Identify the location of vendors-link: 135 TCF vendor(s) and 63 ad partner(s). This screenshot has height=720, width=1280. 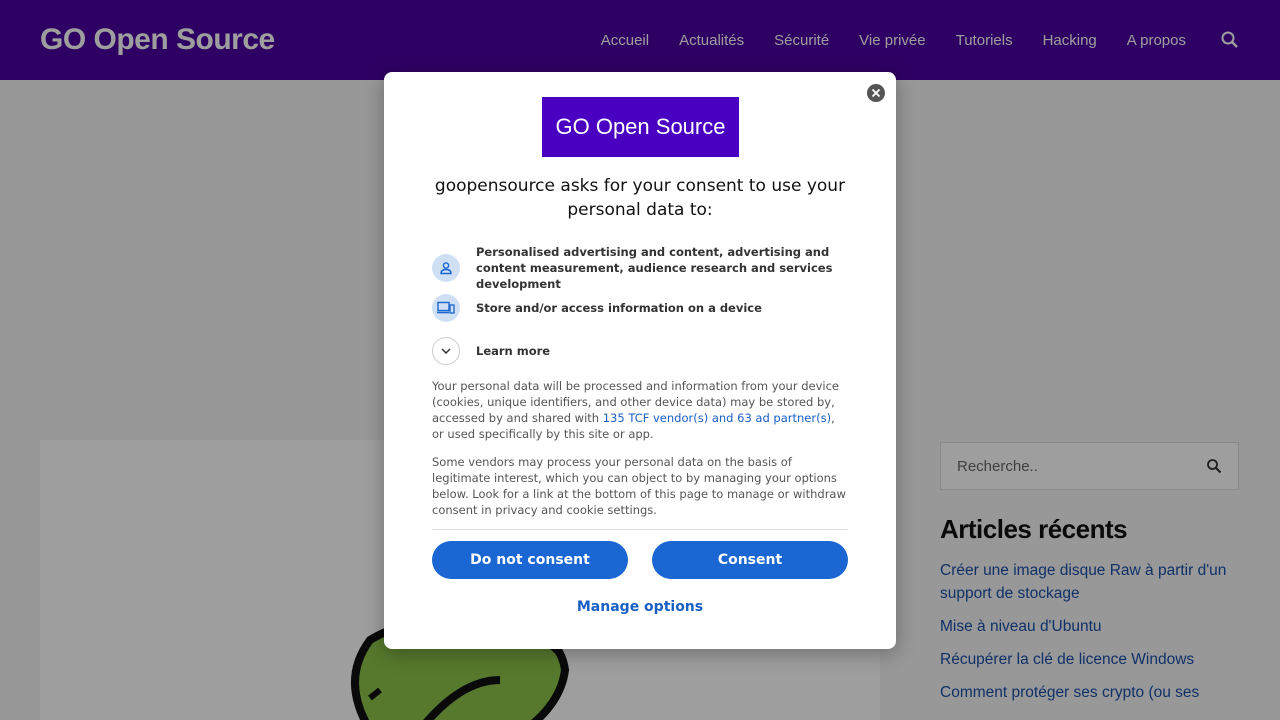
(717, 418).